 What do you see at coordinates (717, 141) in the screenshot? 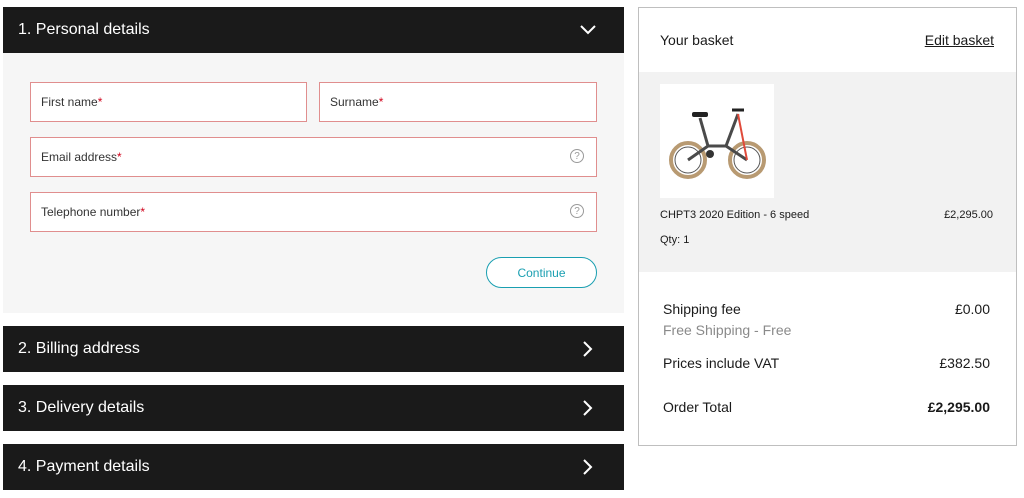
I see `product-image` at bounding box center [717, 141].